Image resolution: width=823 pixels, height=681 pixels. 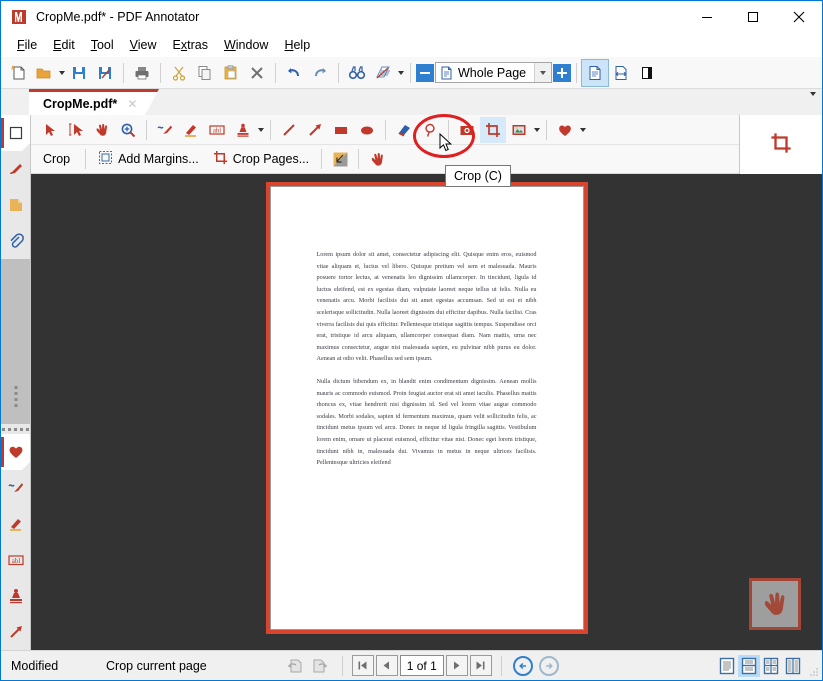 What do you see at coordinates (536, 130) in the screenshot?
I see `image-dropdown-caret` at bounding box center [536, 130].